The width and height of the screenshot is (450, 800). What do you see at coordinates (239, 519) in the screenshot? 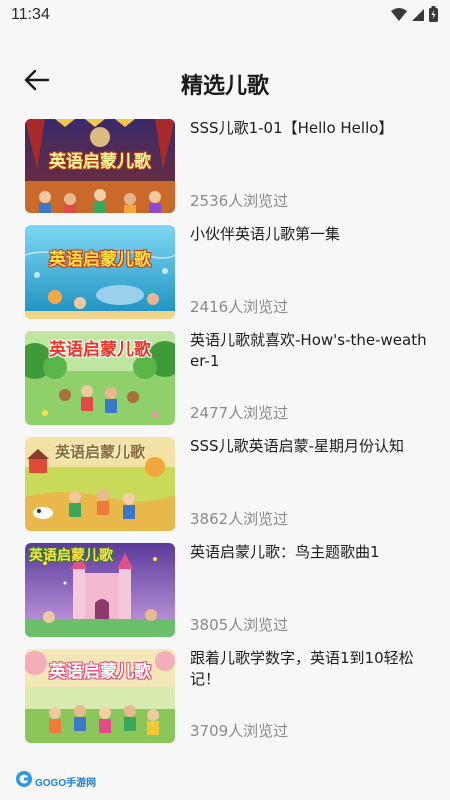
I see `view-count: 3862人浏览过` at bounding box center [239, 519].